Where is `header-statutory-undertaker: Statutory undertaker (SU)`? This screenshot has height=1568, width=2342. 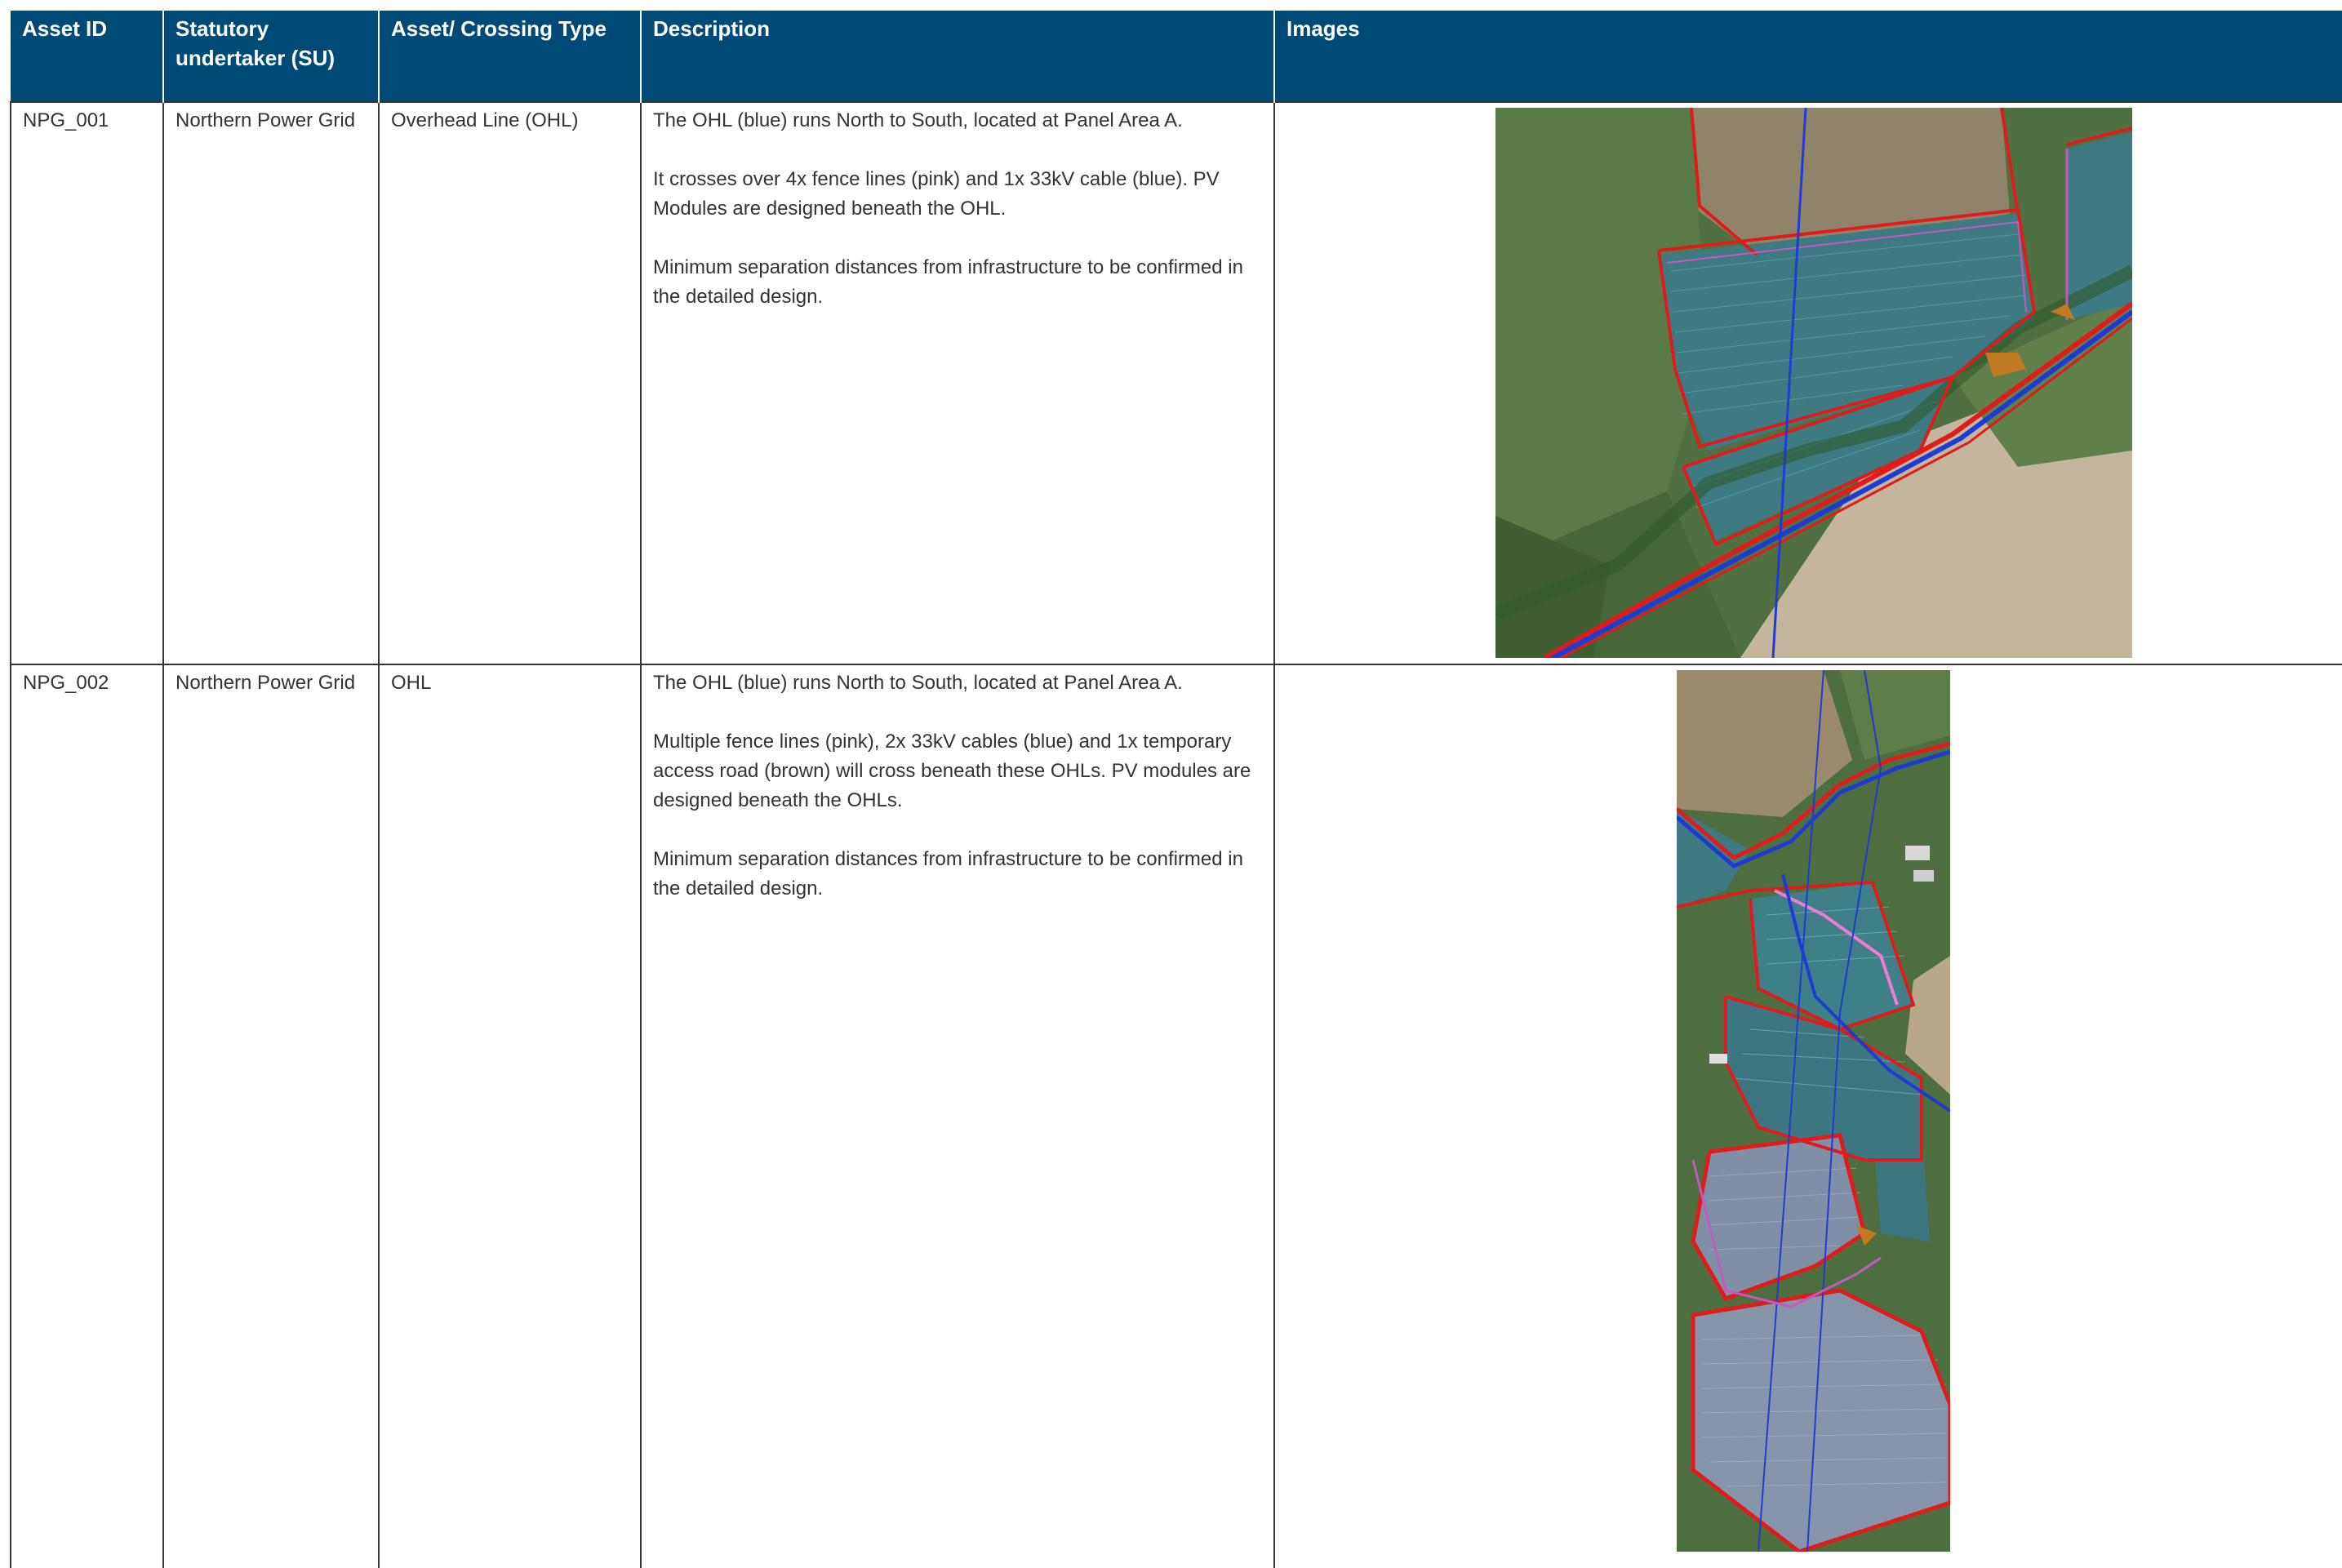 header-statutory-undertaker: Statutory undertaker (SU) is located at coordinates (270, 57).